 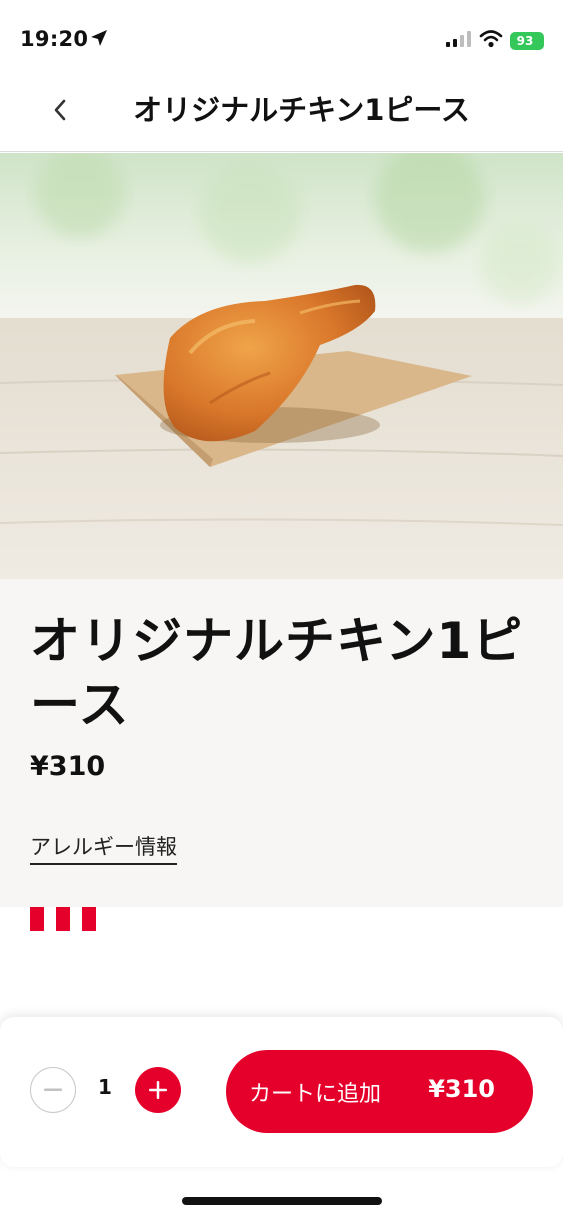 I want to click on quantity-value: 1, so click(x=105, y=1087).